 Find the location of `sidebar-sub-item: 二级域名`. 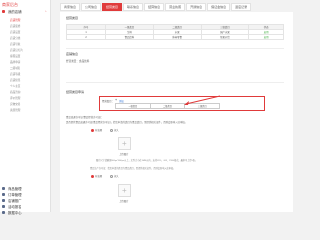

sidebar-sub-item: 二级域名 is located at coordinates (15, 68).